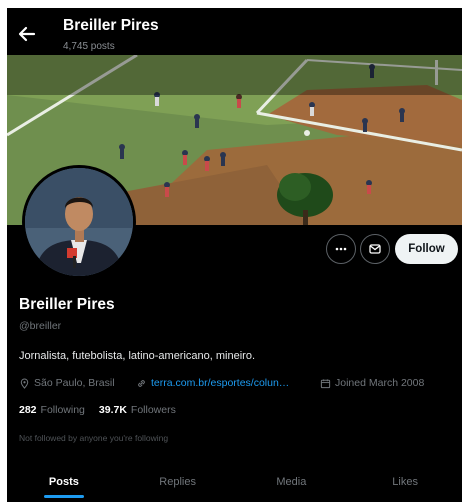 This screenshot has height=502, width=468. I want to click on follow-stats: 282 Following 39.7K Followers, so click(104, 410).